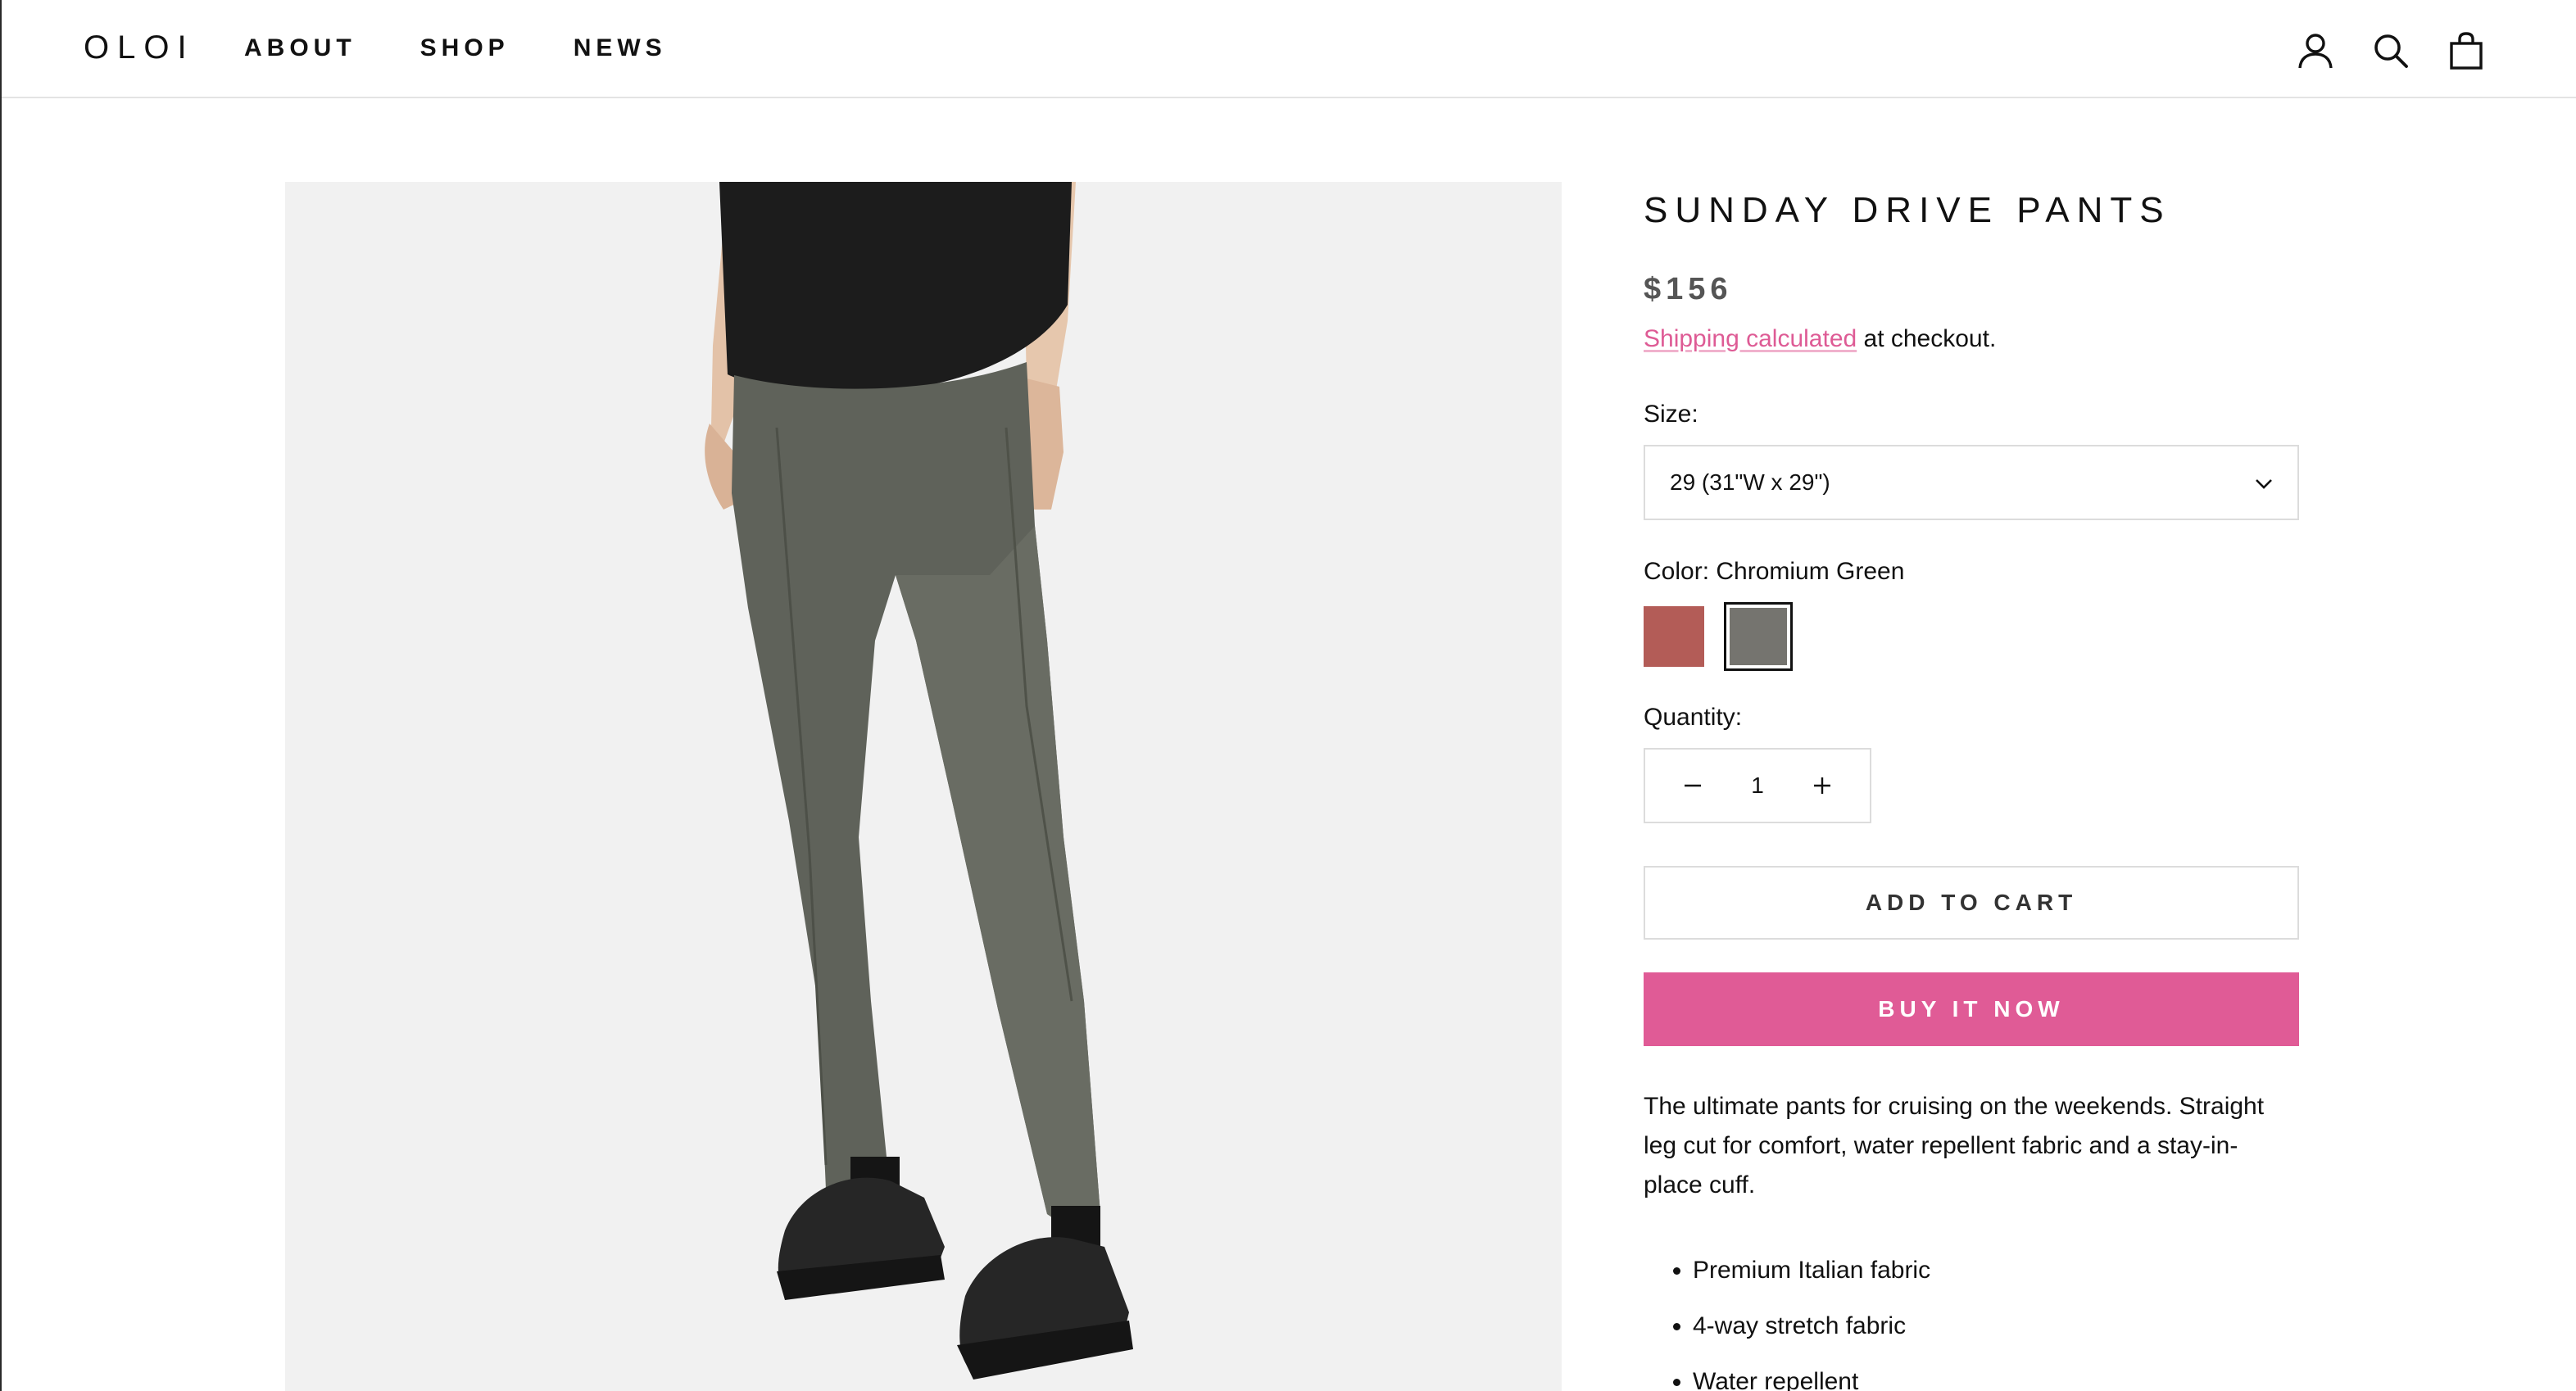  I want to click on main-nav: ABOUT SHOP NEWS, so click(487, 48).